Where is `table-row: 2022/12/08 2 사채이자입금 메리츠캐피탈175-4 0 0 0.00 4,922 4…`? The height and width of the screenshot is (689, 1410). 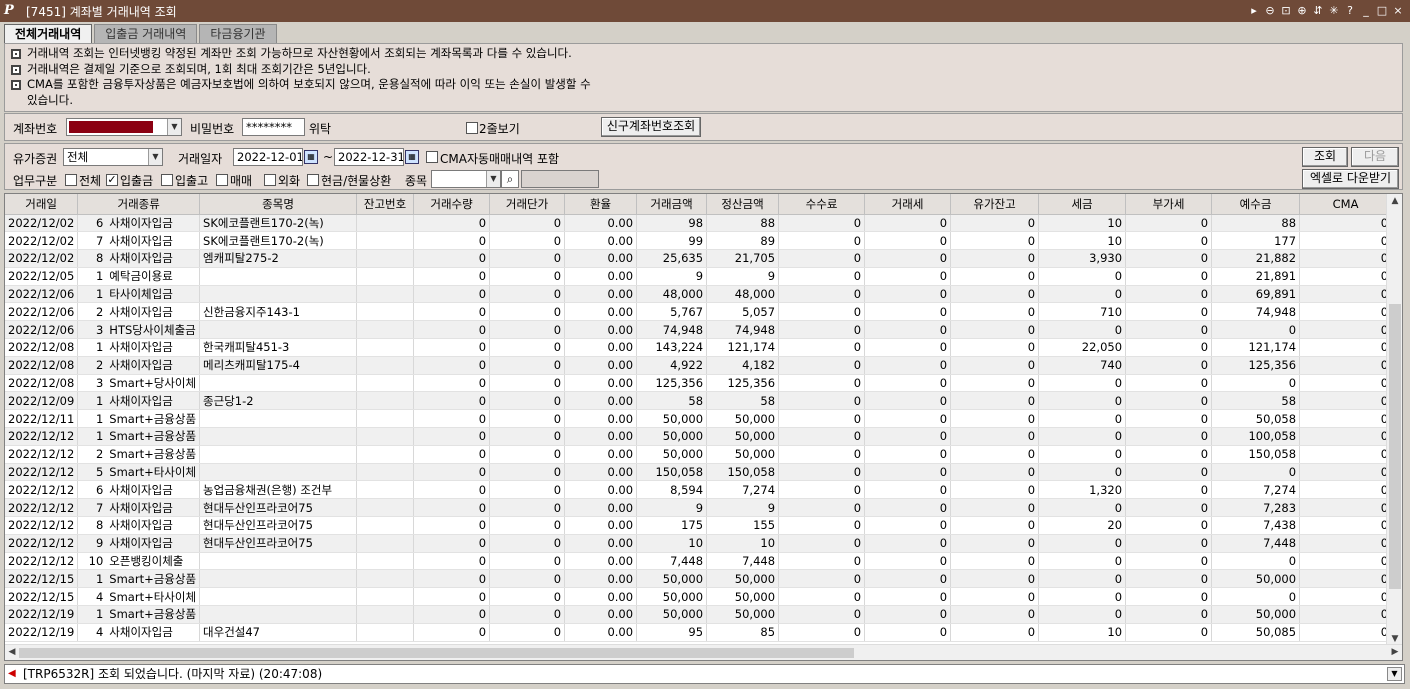
table-row: 2022/12/08 2 사채이자입금 메리츠캐피탈175-4 0 0 0.00 4,922 4… is located at coordinates (699, 365).